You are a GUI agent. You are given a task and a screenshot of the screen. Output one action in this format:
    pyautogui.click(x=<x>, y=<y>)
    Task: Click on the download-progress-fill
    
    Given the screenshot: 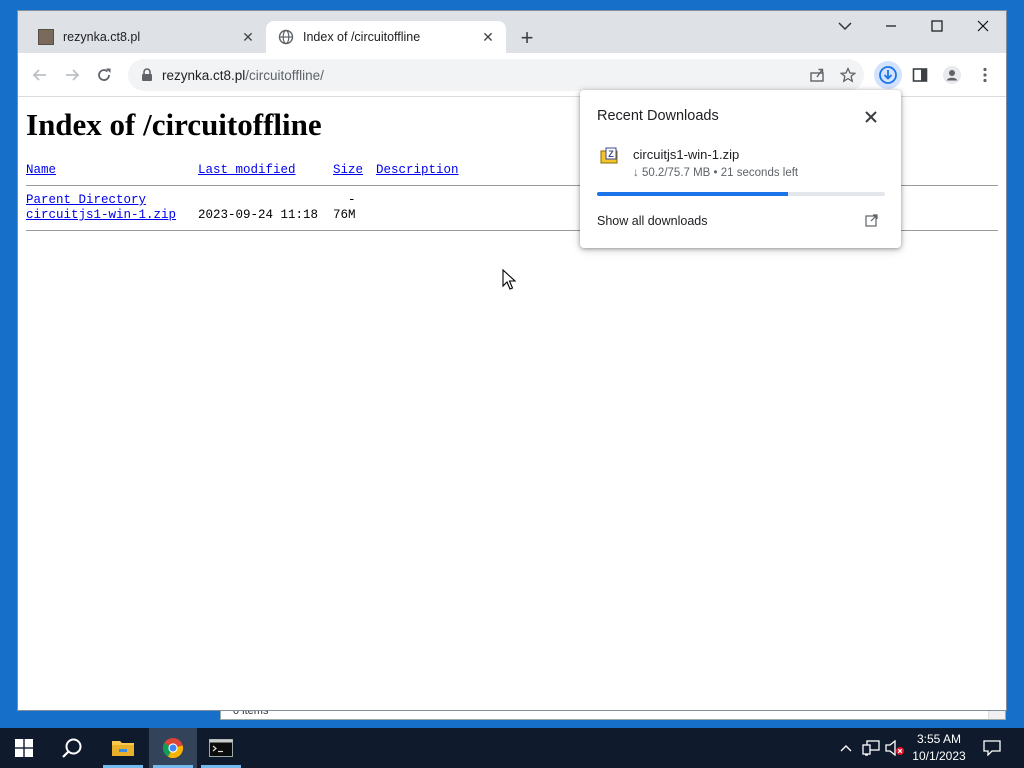 What is the action you would take?
    pyautogui.click(x=692, y=194)
    